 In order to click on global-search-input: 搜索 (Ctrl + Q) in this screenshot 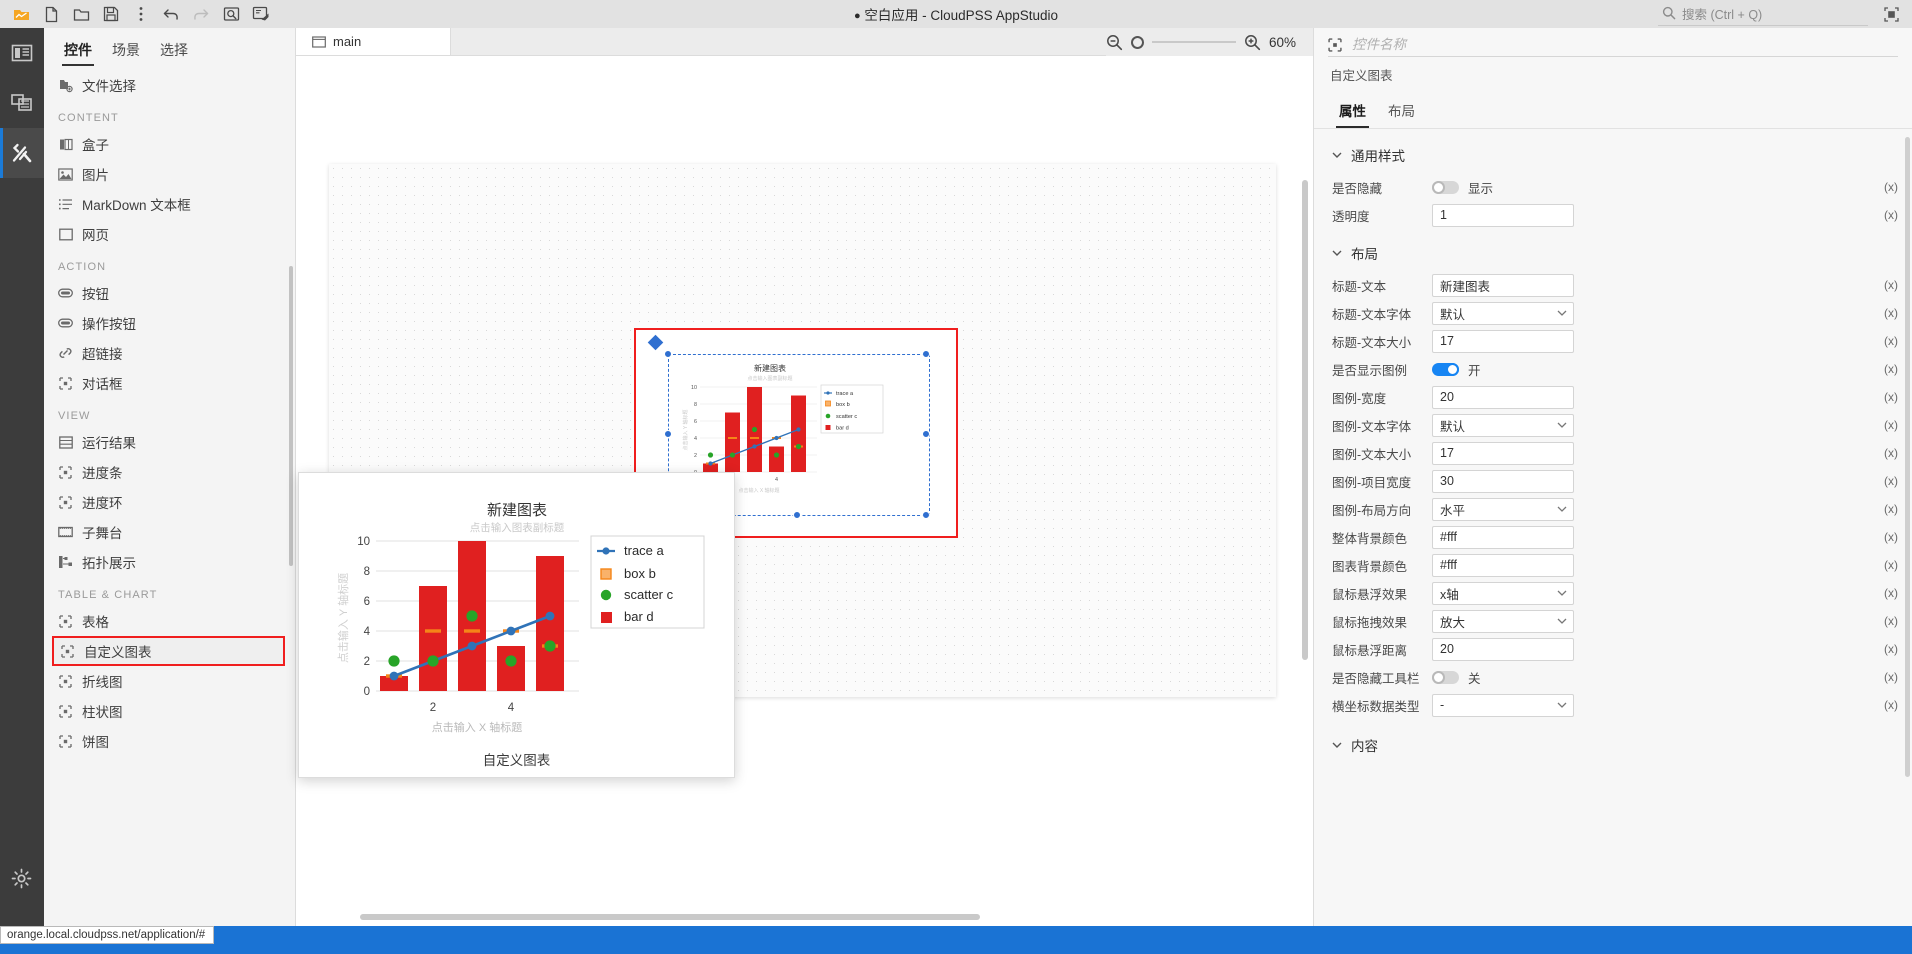, I will do `click(1763, 14)`.